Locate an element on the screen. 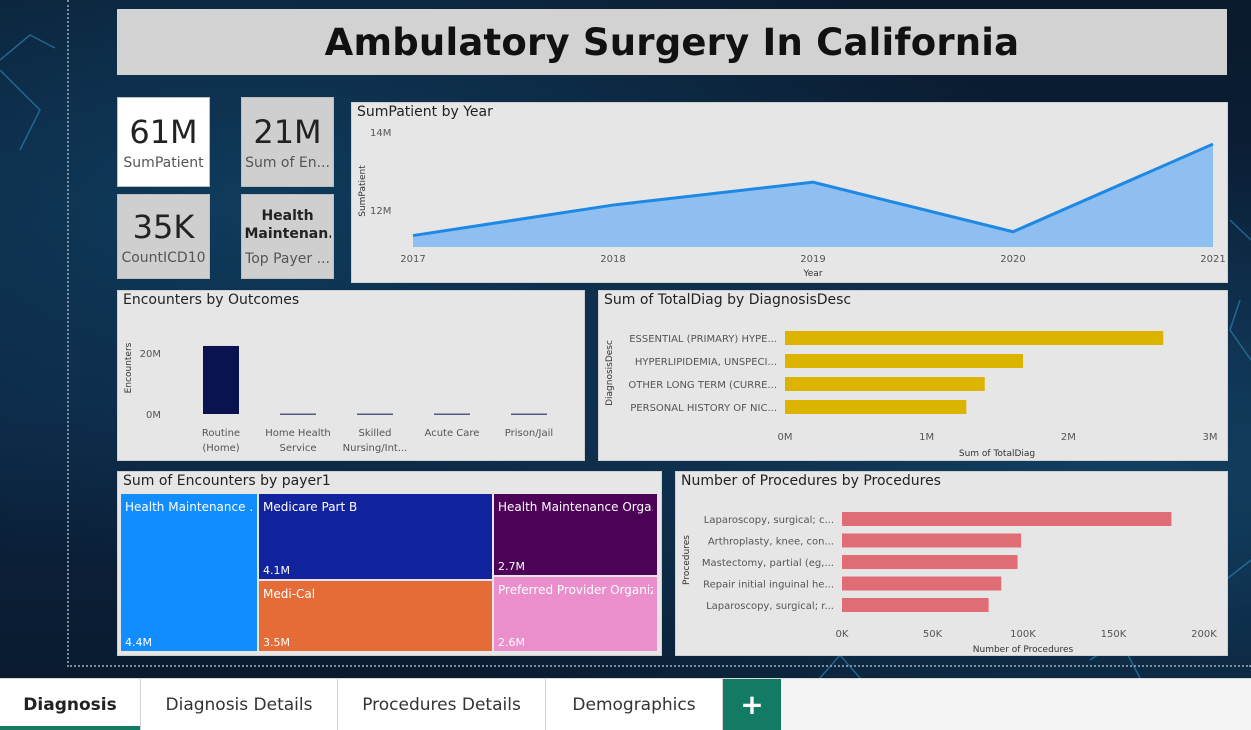  add-page-button: + is located at coordinates (752, 704).